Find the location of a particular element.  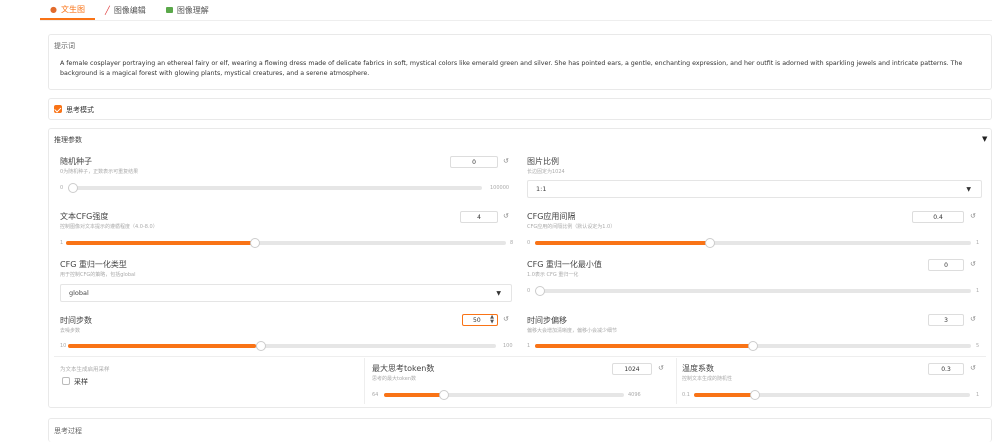

temperature-title: 温度系数 is located at coordinates (698, 368).